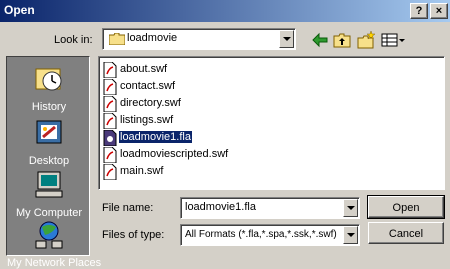 This screenshot has width=450, height=269. What do you see at coordinates (128, 208) in the screenshot?
I see `file-name-label: File name:` at bounding box center [128, 208].